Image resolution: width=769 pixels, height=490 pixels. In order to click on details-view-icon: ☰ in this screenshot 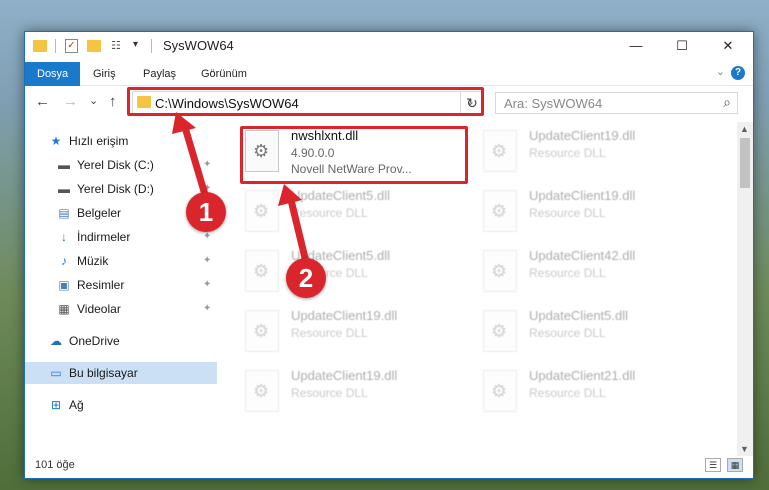, I will do `click(713, 465)`.